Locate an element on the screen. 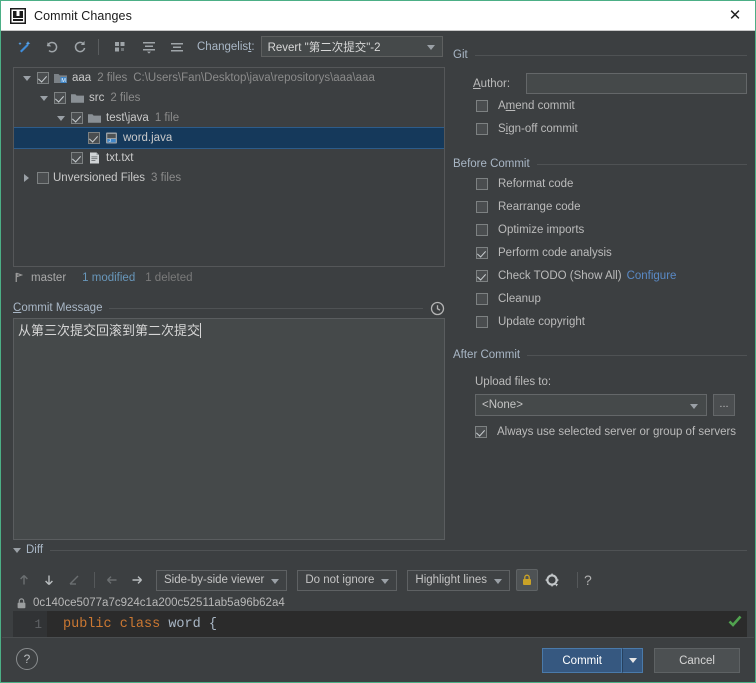 The image size is (756, 683). header-divider is located at coordinates (266, 308).